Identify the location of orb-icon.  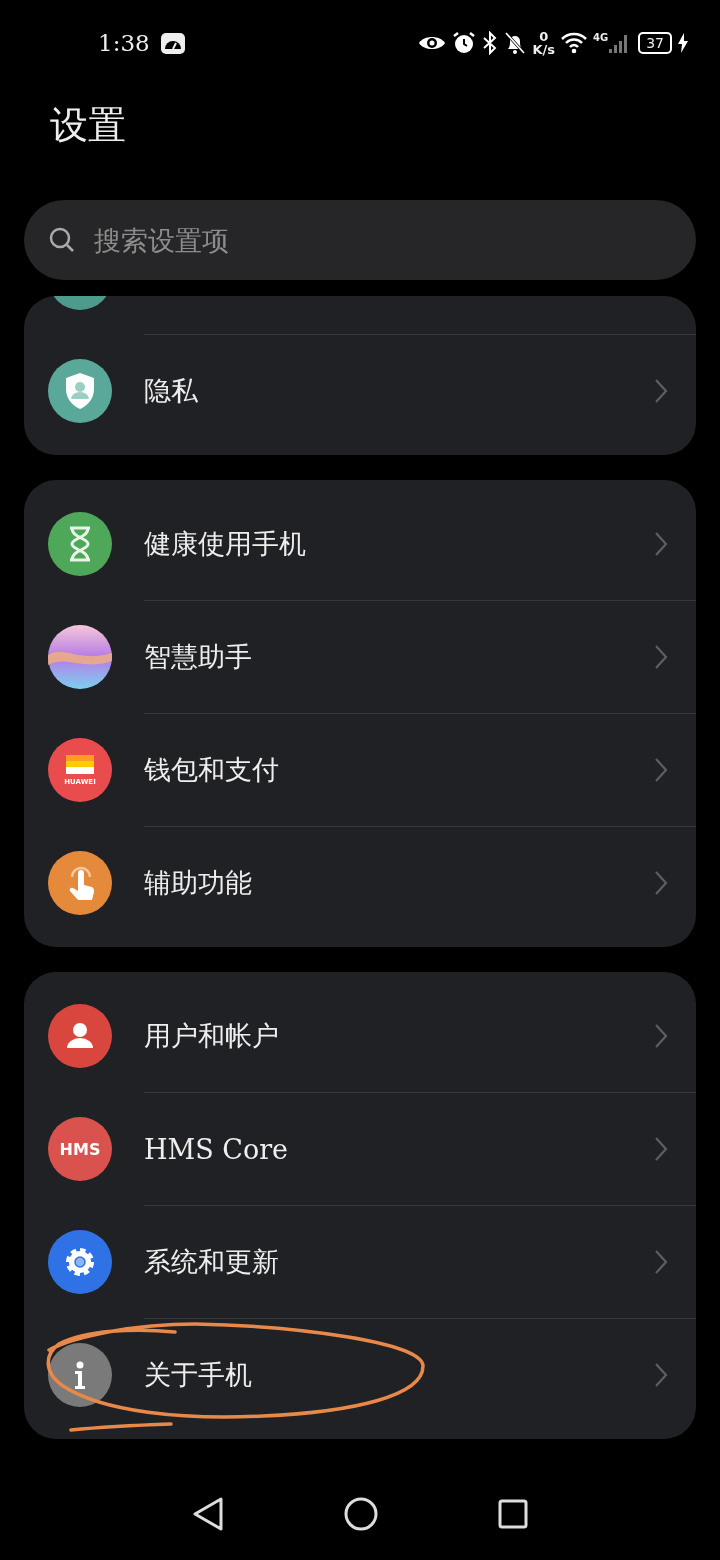
(80, 657).